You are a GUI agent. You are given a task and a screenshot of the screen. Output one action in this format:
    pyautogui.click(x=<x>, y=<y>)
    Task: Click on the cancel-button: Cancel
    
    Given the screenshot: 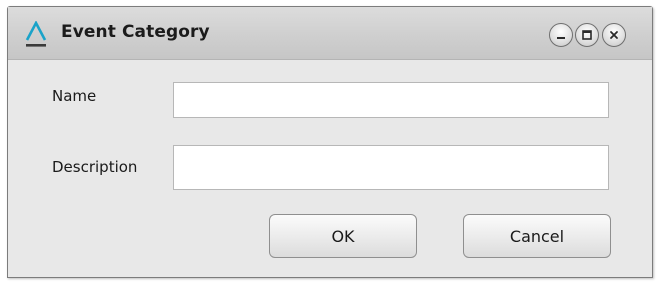 What is the action you would take?
    pyautogui.click(x=537, y=236)
    